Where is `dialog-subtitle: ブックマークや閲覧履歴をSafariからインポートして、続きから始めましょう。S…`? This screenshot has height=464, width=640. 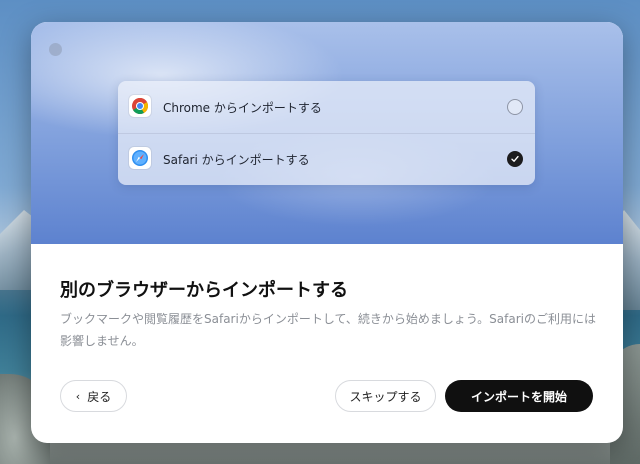
dialog-subtitle: ブックマークや閲覧履歴をSafariからインポートして、続きから始めましょう。S… is located at coordinates (328, 330).